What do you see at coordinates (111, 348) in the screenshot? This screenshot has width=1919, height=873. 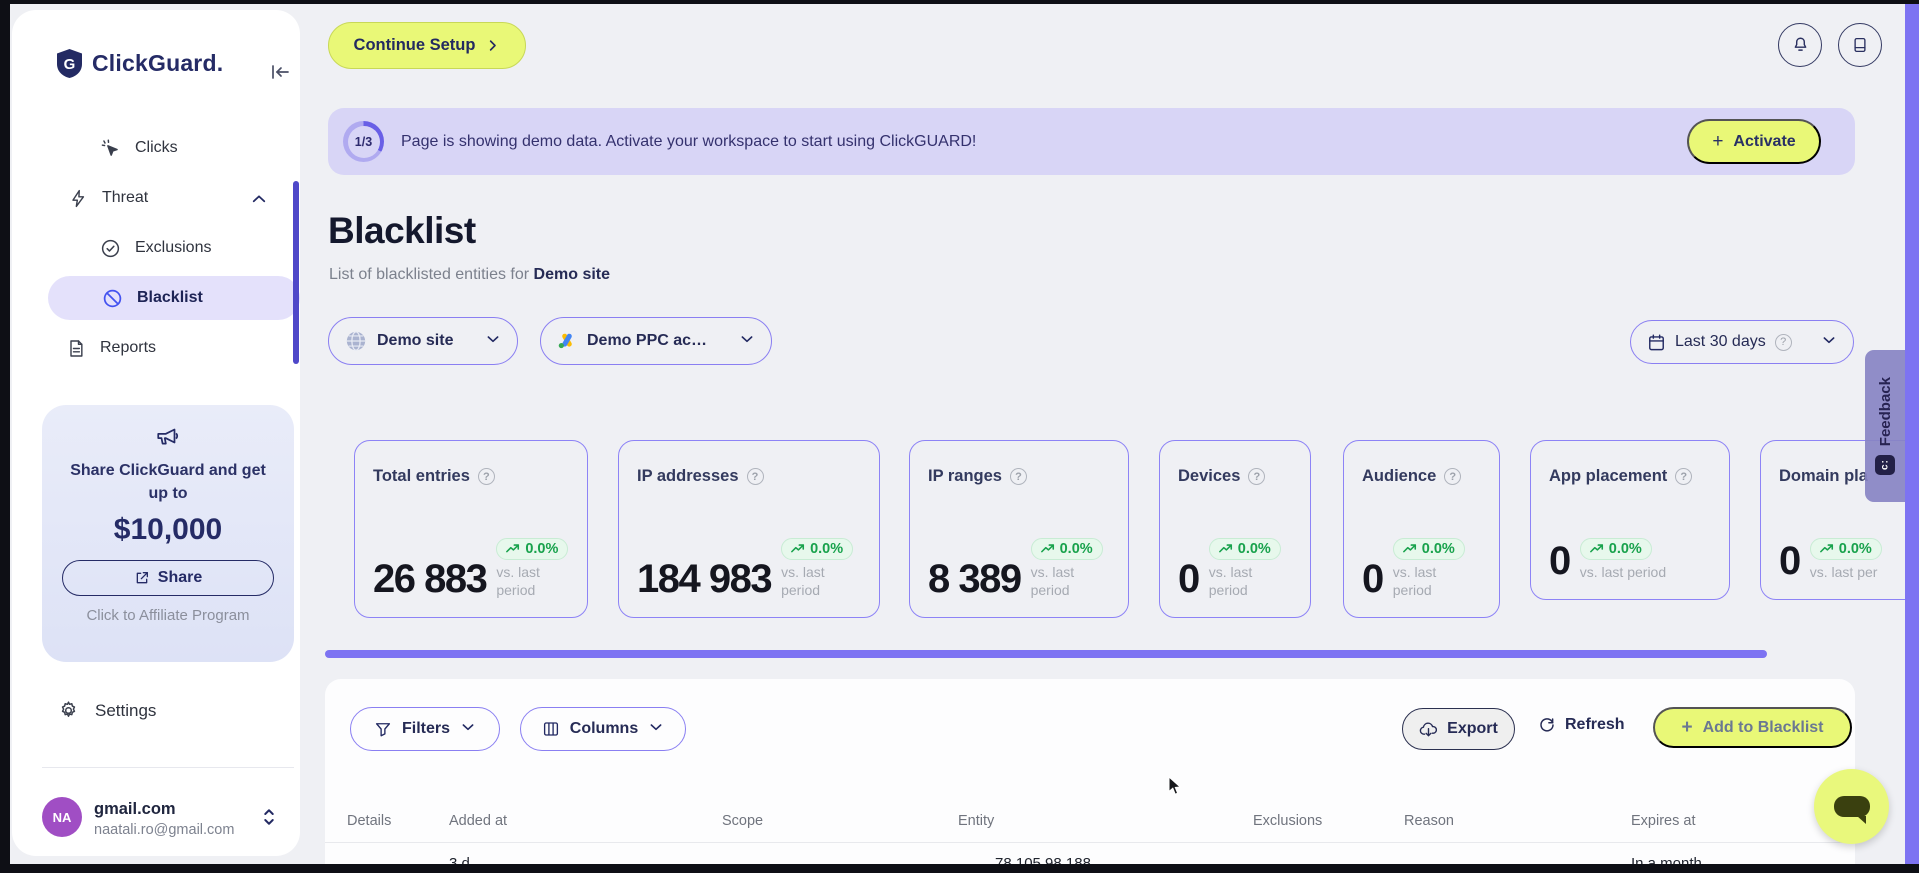 I see `sidebar-item-reports: Reports` at bounding box center [111, 348].